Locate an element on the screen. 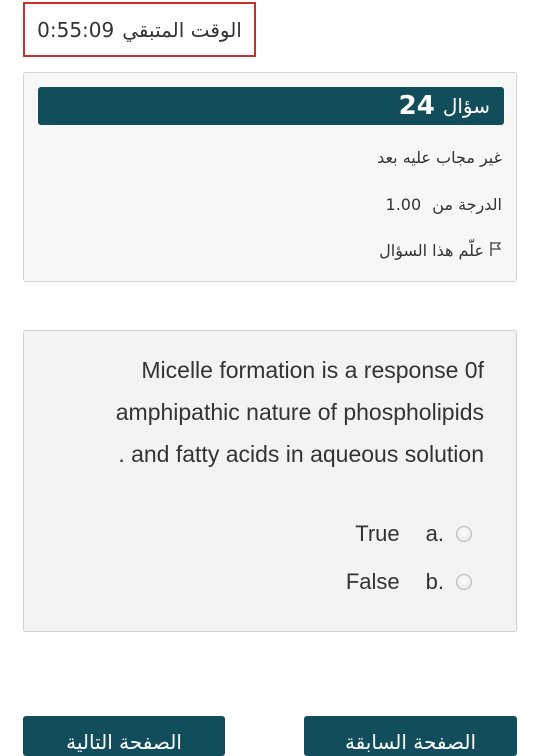 The width and height of the screenshot is (540, 756). grade-value: 1.00 is located at coordinates (403, 204).